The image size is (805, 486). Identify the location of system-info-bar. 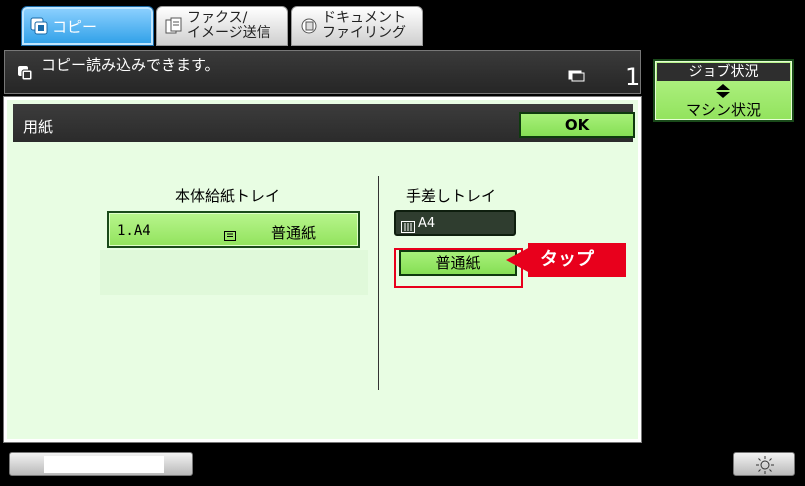
(101, 464).